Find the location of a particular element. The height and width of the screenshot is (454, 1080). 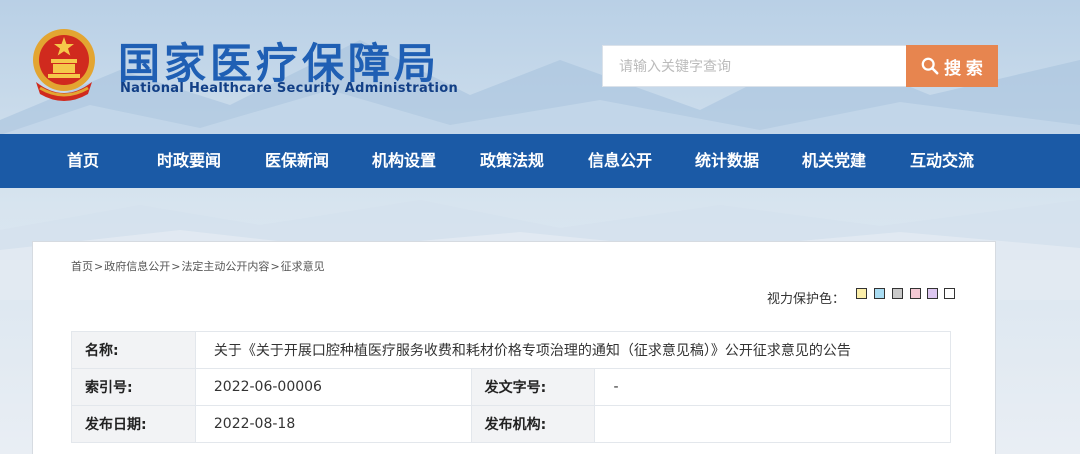

publish-date-label: 发布日期: is located at coordinates (133, 424).